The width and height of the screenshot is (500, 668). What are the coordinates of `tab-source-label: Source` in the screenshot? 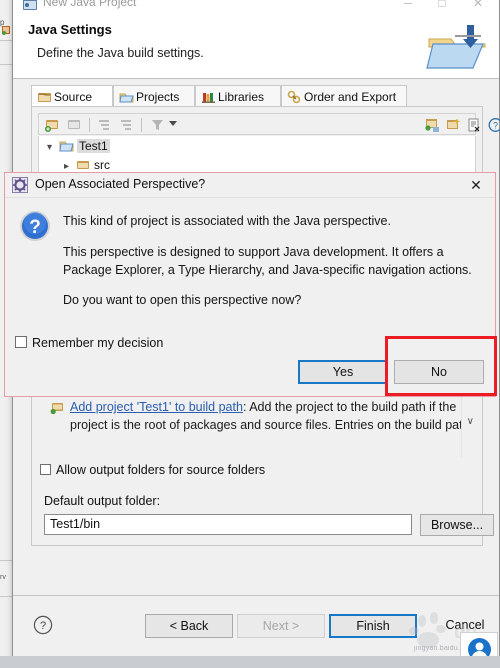 It's located at (73, 97).